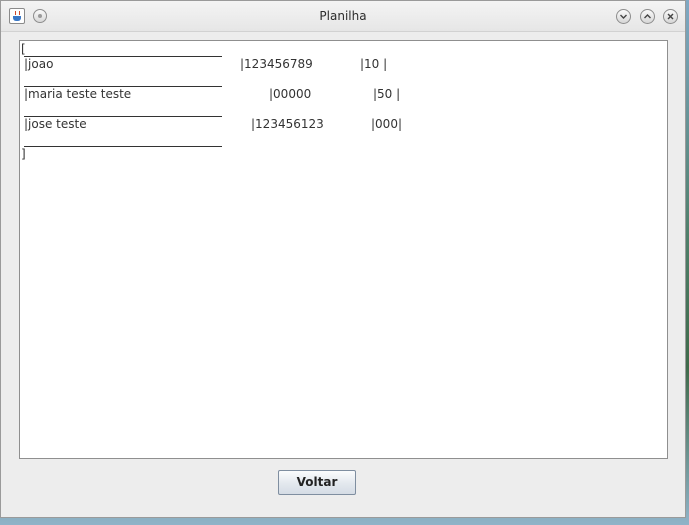 This screenshot has height=525, width=689. What do you see at coordinates (374, 64) in the screenshot?
I see `row-1-value: |10 |` at bounding box center [374, 64].